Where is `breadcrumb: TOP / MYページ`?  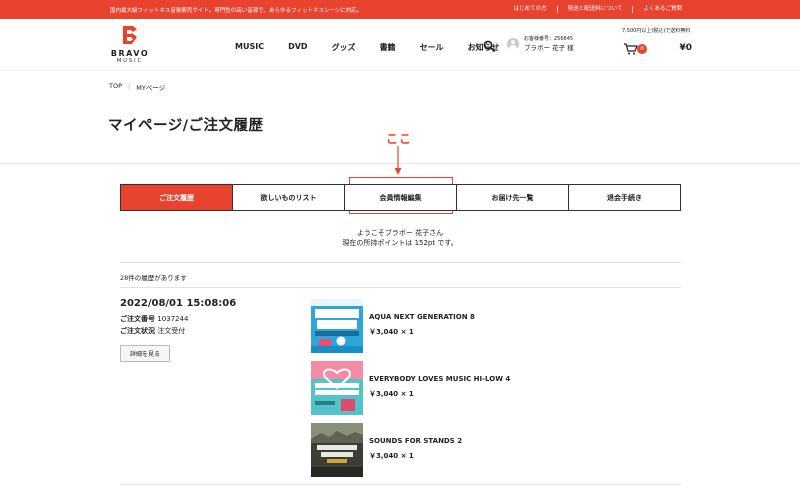 breadcrumb: TOP / MYページ is located at coordinates (137, 87).